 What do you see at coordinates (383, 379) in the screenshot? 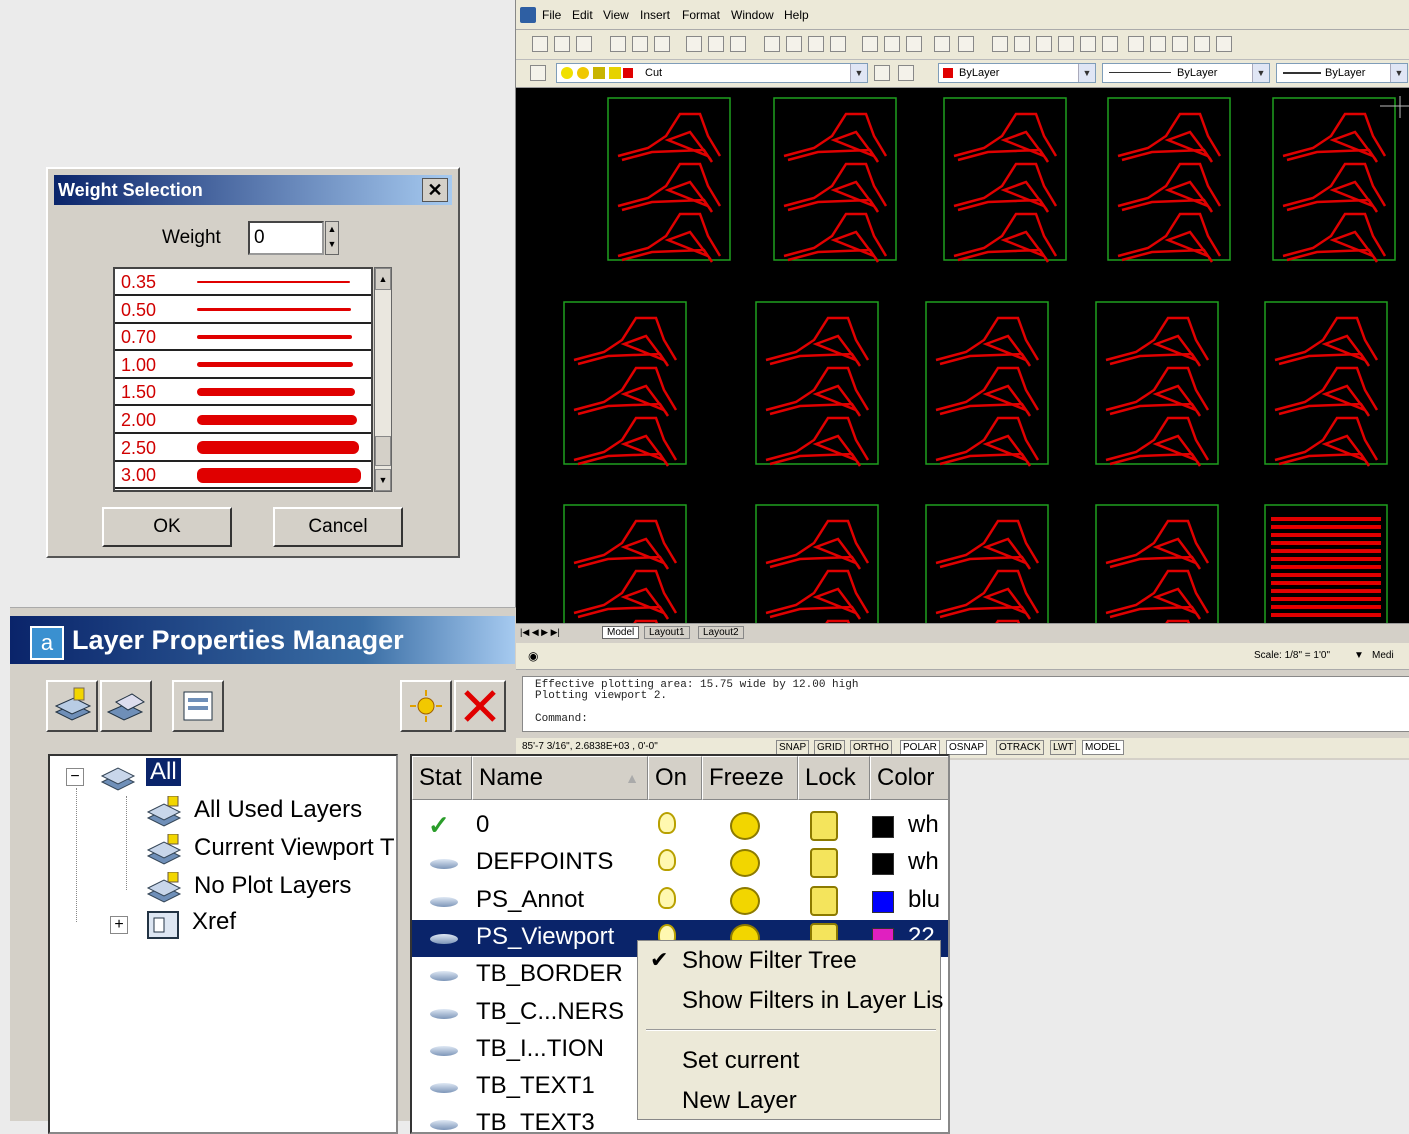
I see `lineweight-scrollbar: ▲ ▼` at bounding box center [383, 379].